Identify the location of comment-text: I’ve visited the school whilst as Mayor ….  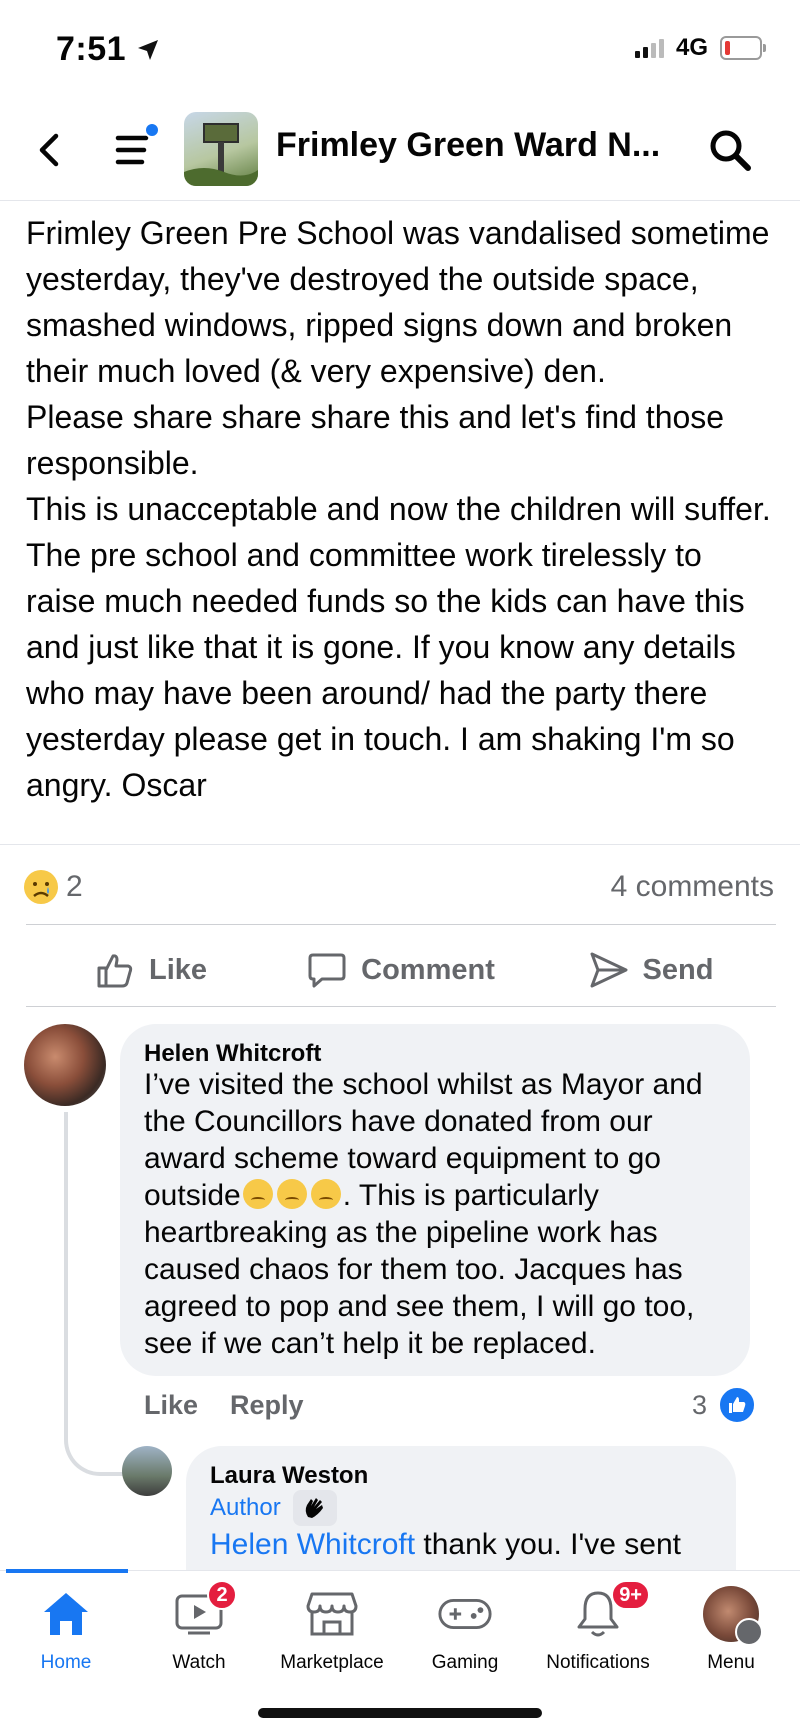
(423, 1214).